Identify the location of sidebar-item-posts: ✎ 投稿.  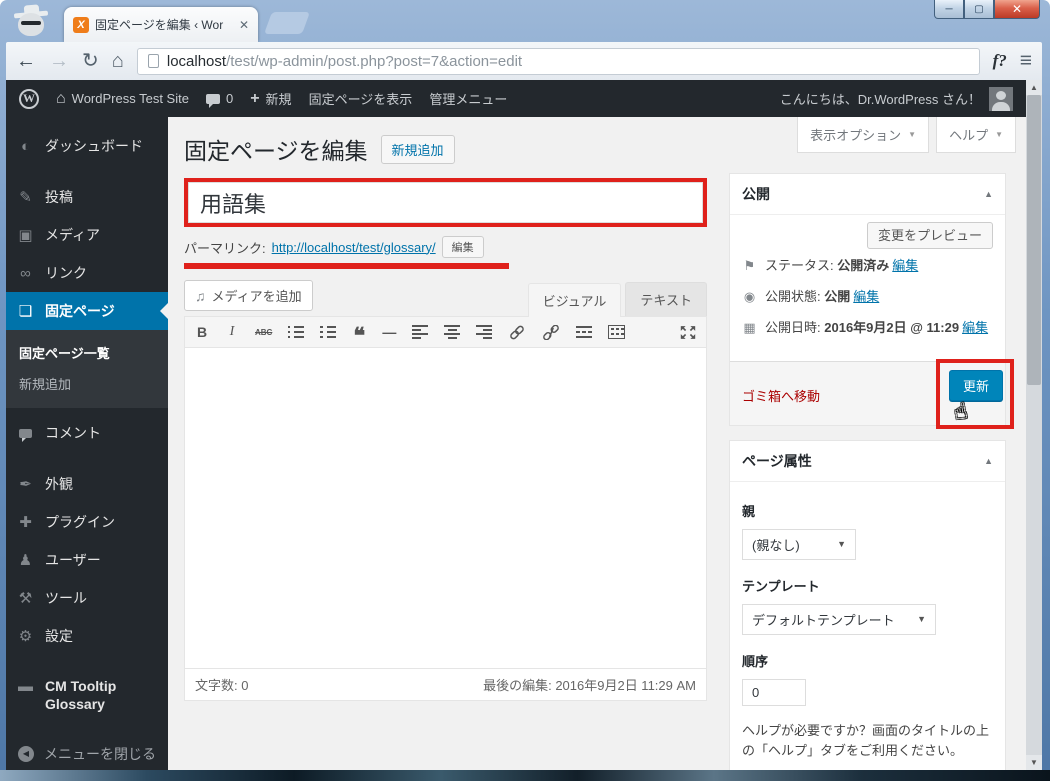
(87, 197).